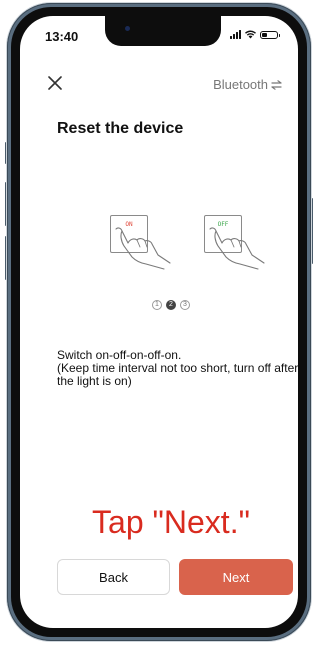 The width and height of the screenshot is (320, 646). Describe the element at coordinates (171, 305) in the screenshot. I see `pager-dot-2-active: 2` at that location.